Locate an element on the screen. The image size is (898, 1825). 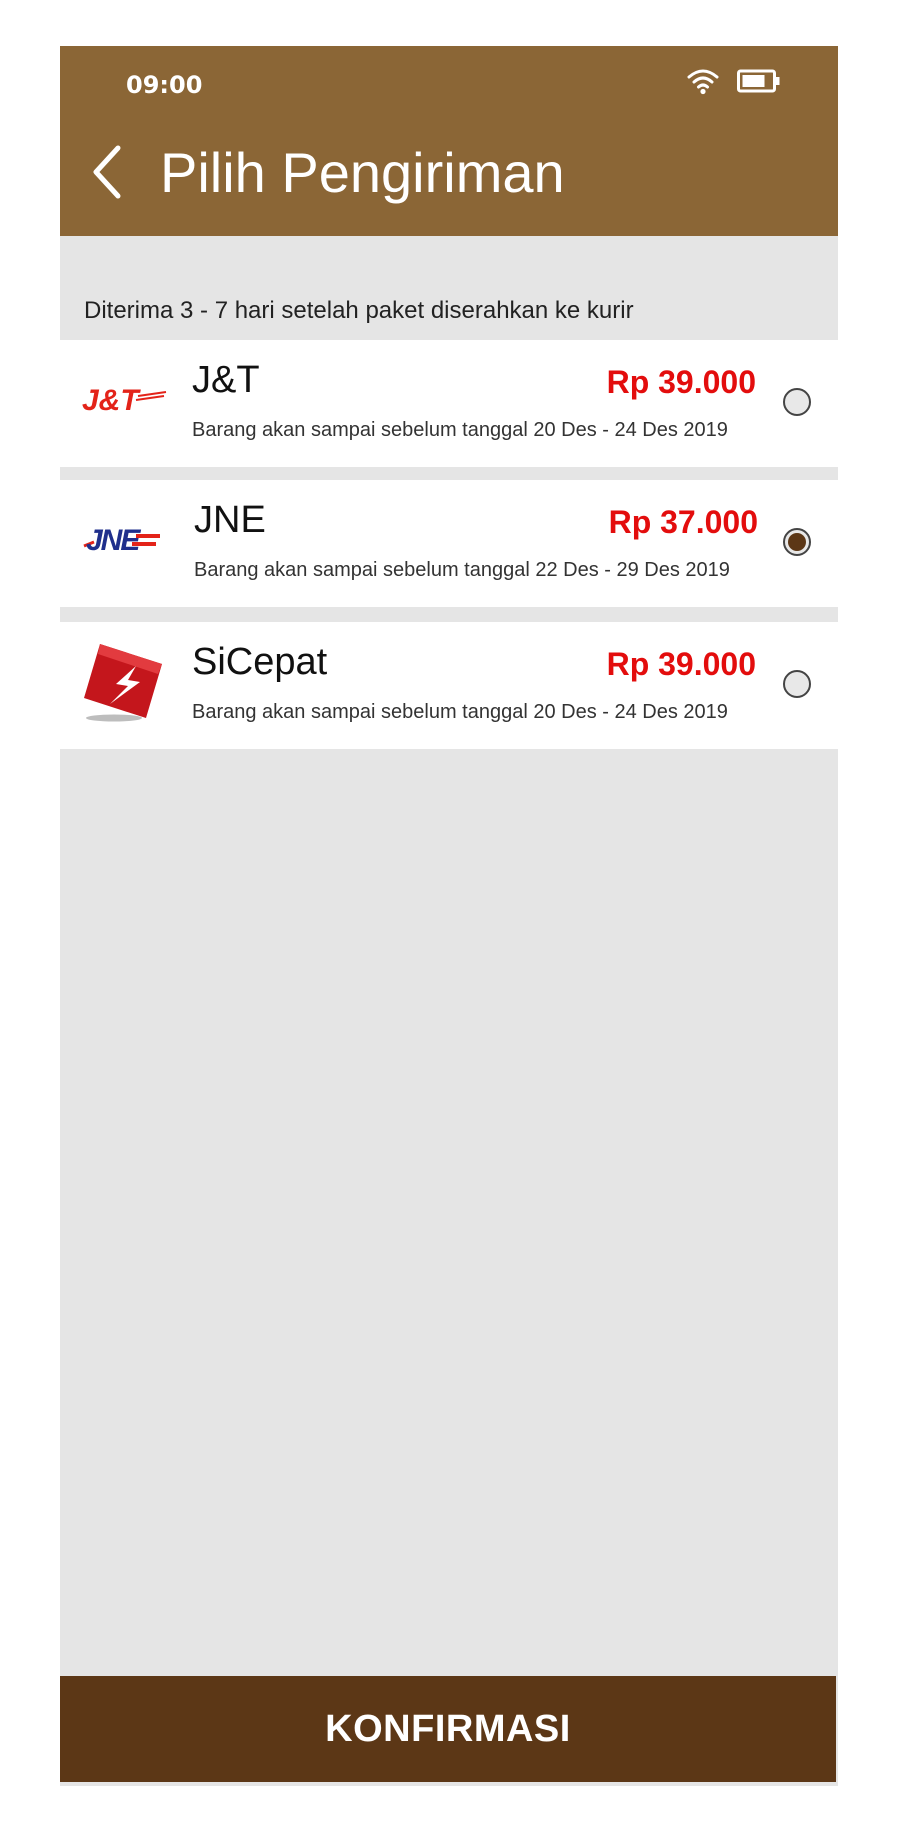
courier-name: SiCepat is located at coordinates (260, 662).